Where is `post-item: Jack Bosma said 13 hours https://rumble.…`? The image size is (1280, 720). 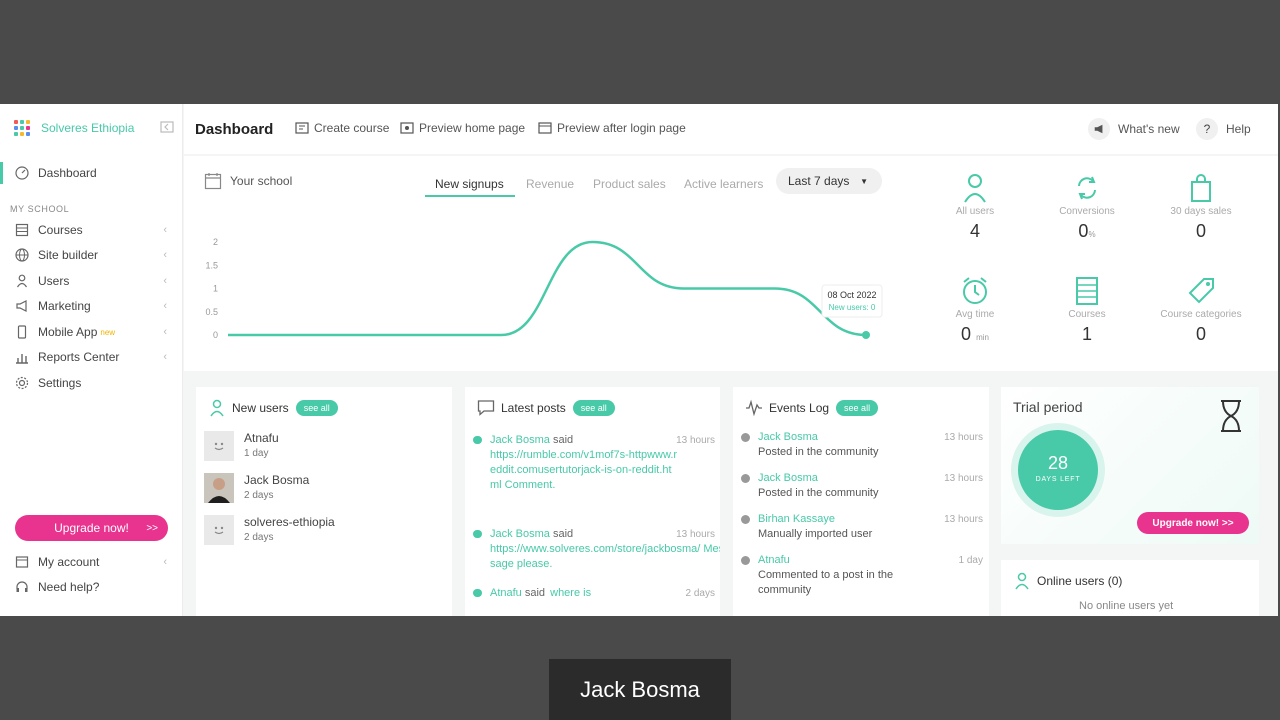 post-item: Jack Bosma said 13 hours https://rumble.… is located at coordinates (596, 463).